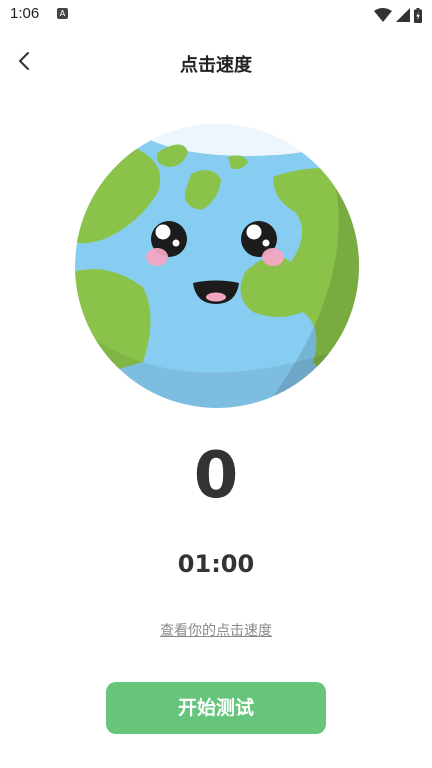 This screenshot has height=768, width=432. Describe the element at coordinates (216, 708) in the screenshot. I see `start-test-button: 开始测试` at that location.